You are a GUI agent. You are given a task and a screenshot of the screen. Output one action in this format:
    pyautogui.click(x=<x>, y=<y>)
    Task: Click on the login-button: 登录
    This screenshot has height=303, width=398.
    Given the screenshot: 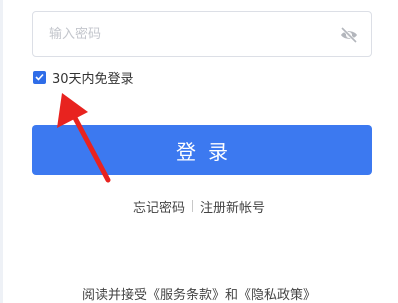 What is the action you would take?
    pyautogui.click(x=202, y=150)
    